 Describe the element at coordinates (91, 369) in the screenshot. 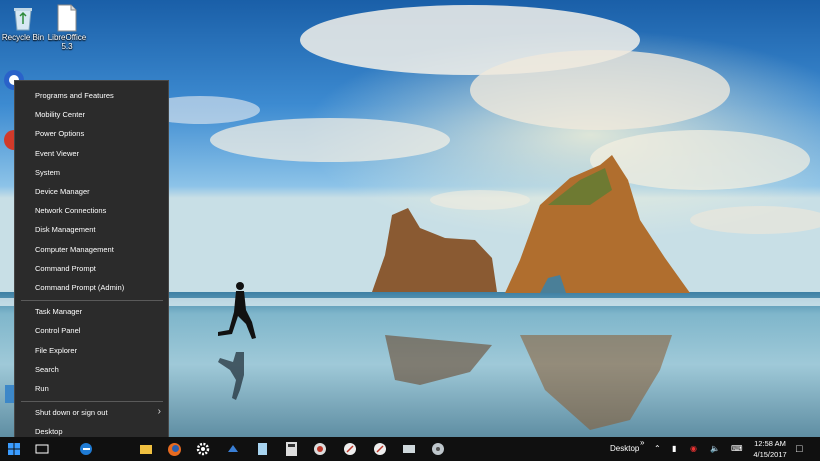

I see `menu-item-search: Search` at that location.